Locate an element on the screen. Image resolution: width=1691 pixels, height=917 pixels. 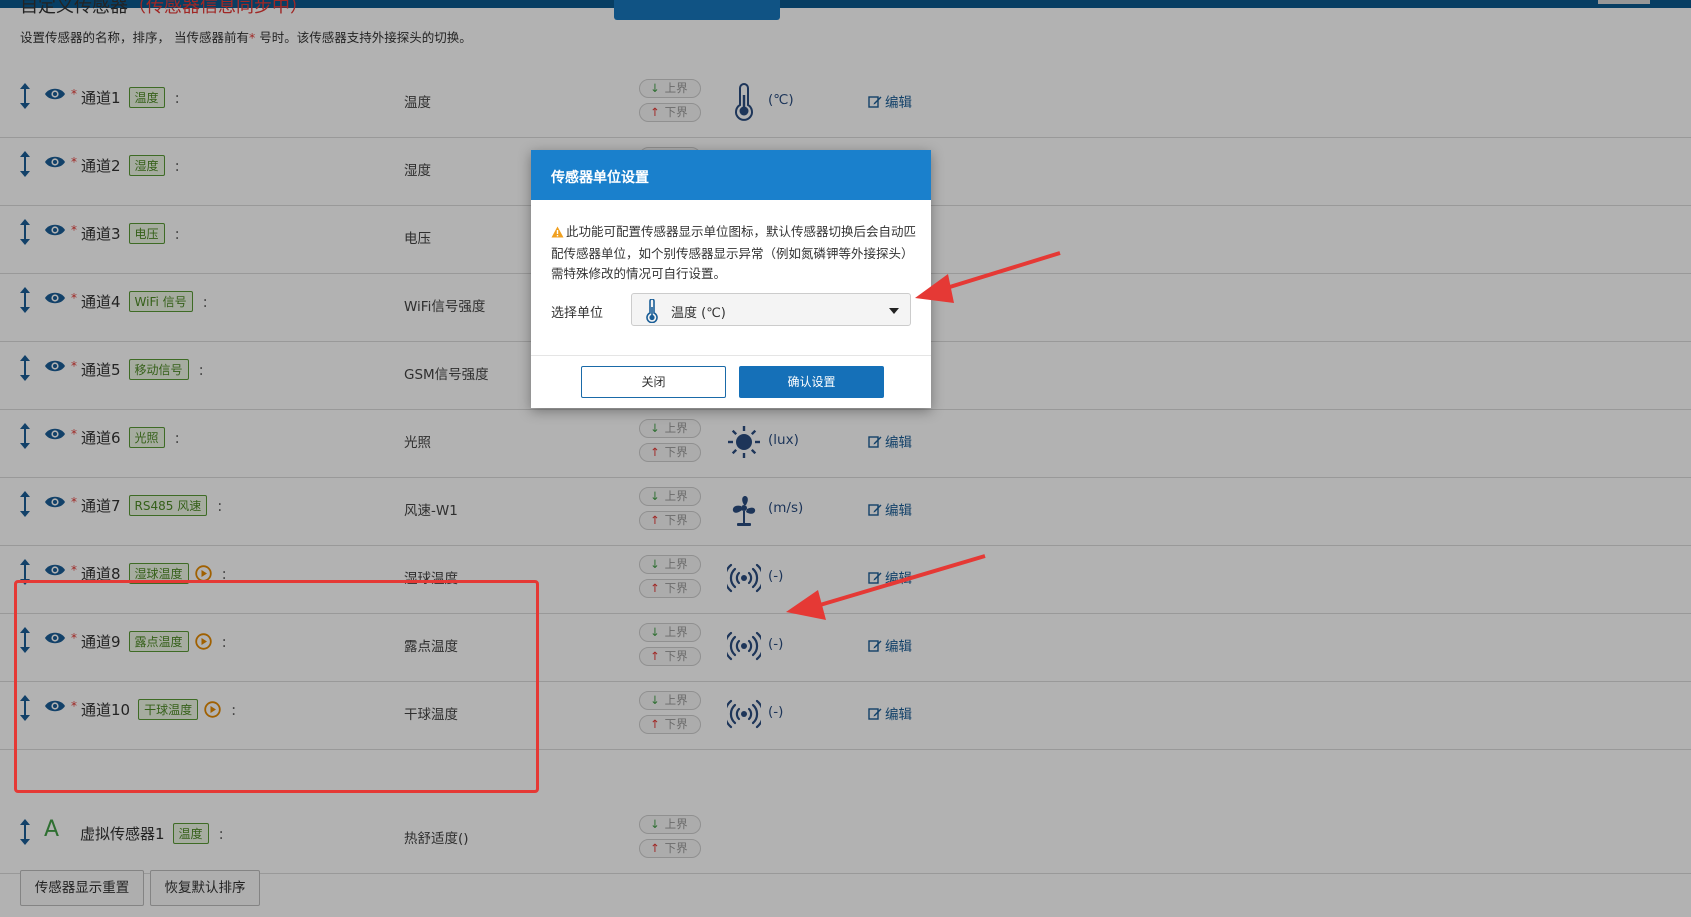
annotation-arrows is located at coordinates (923, 435).